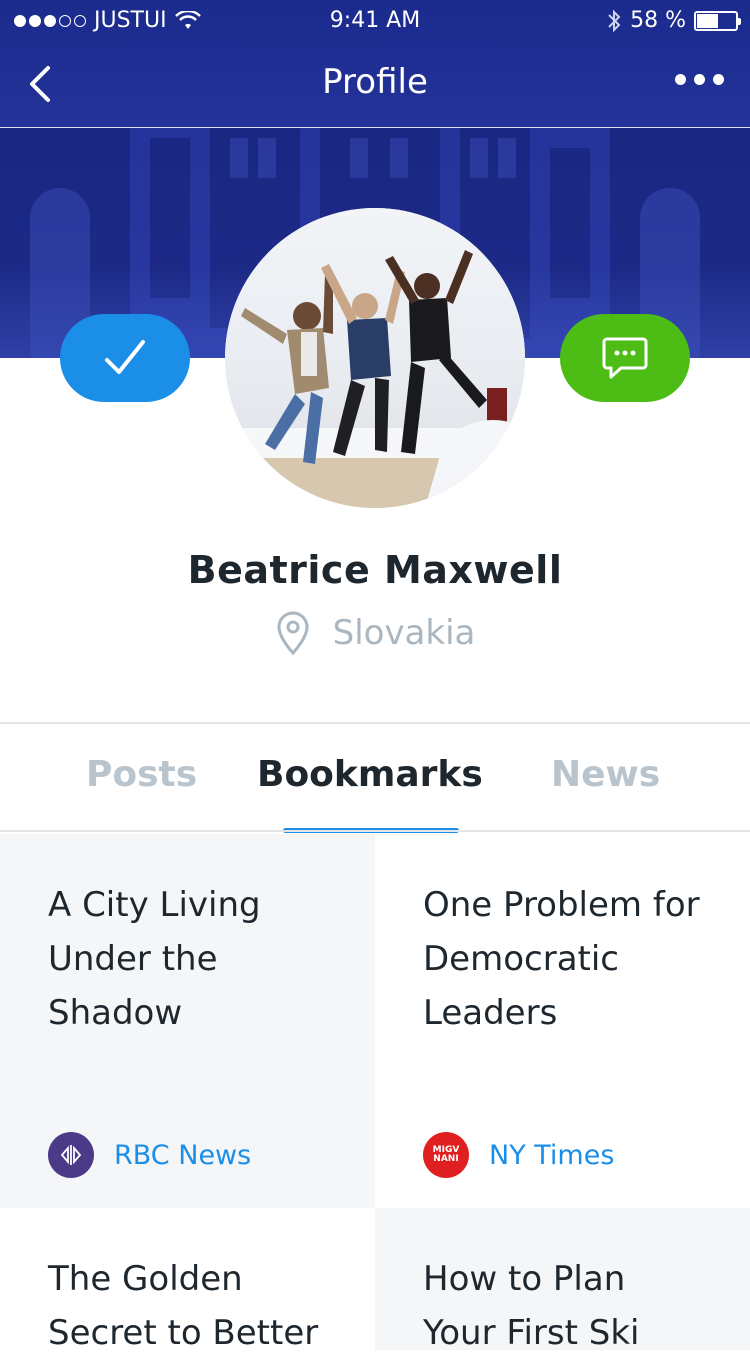  I want to click on page-title: Profile, so click(375, 82).